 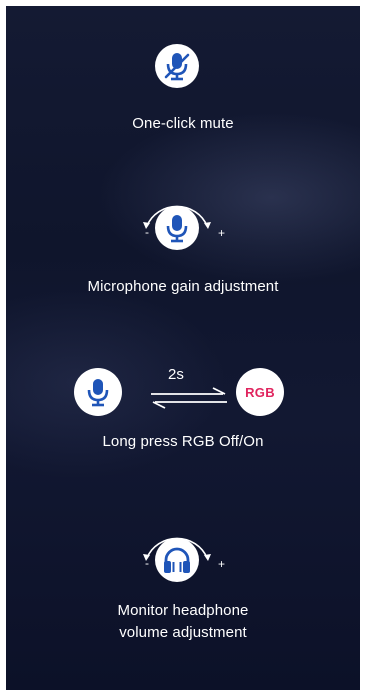 I want to click on monitor-minus-sign: -, so click(x=147, y=563).